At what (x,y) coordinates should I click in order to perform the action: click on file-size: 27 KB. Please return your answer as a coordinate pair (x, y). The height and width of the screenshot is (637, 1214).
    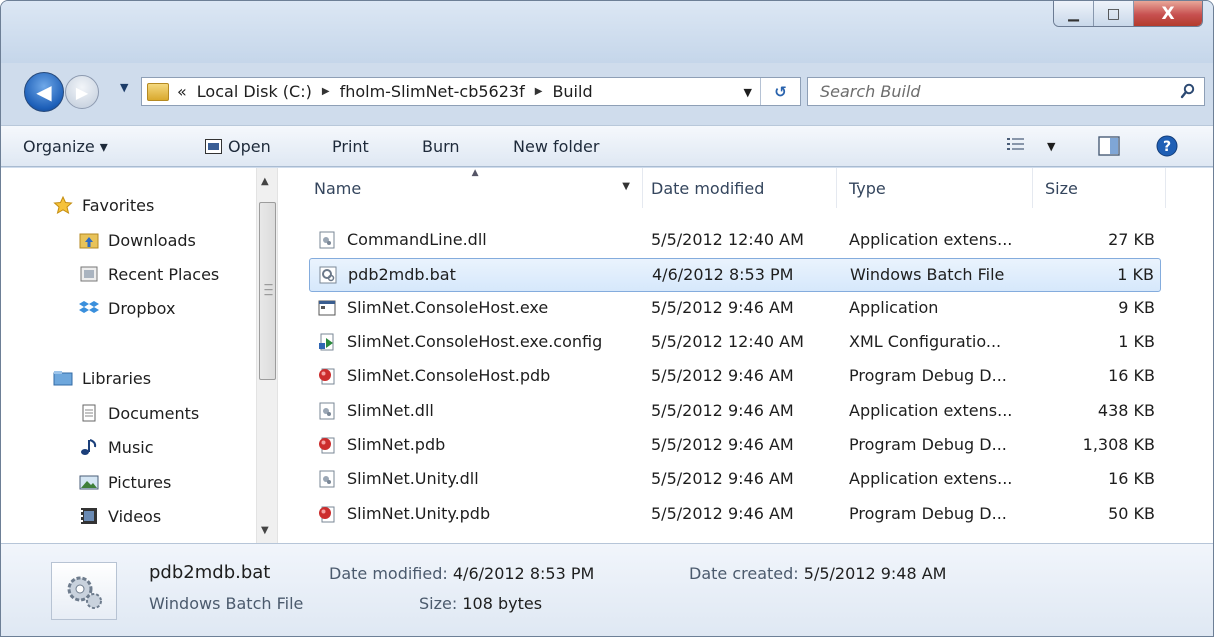
    Looking at the image, I should click on (1131, 239).